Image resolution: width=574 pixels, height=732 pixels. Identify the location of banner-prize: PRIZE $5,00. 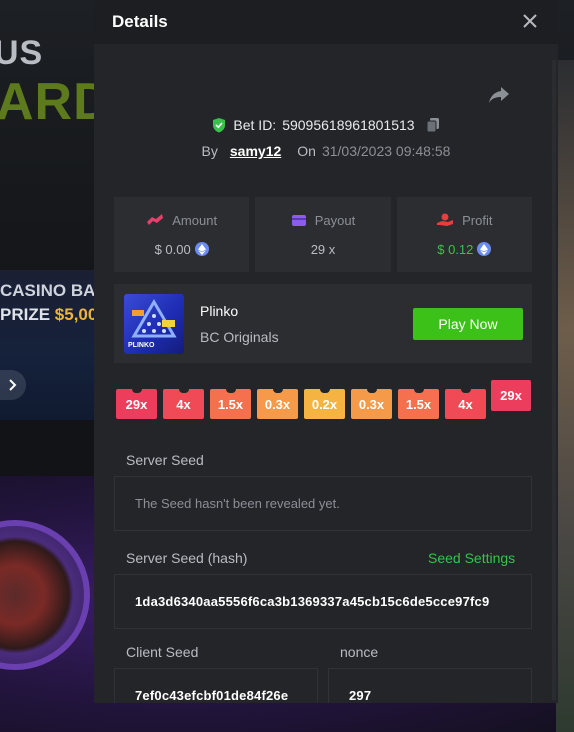
(48, 315).